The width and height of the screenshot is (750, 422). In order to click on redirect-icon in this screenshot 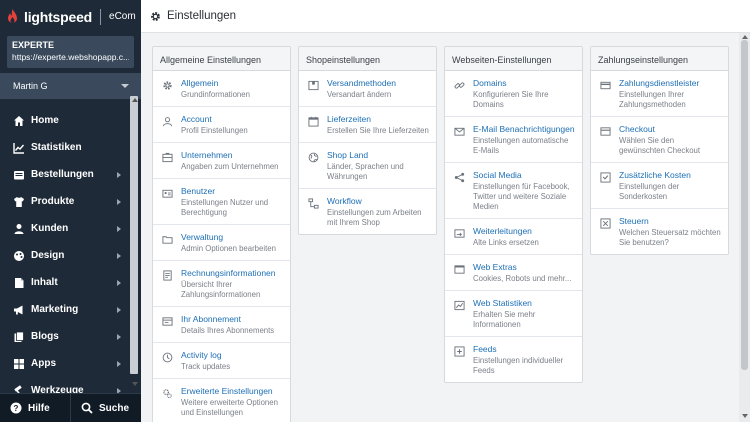, I will do `click(459, 238)`.